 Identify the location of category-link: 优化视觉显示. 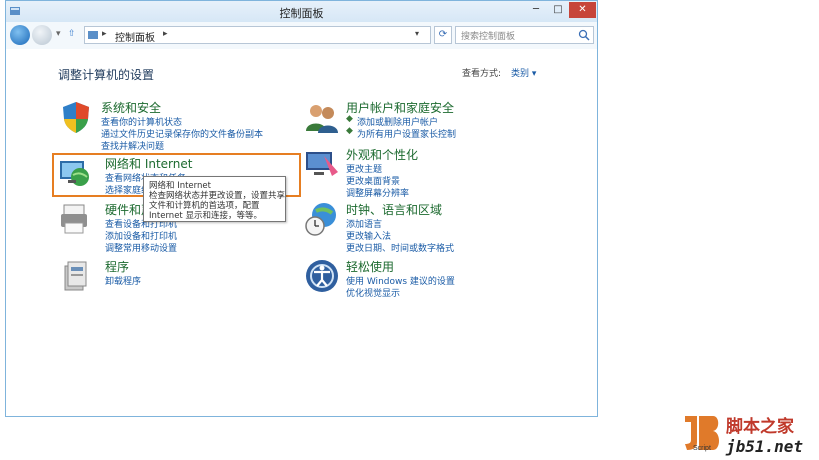
(373, 292).